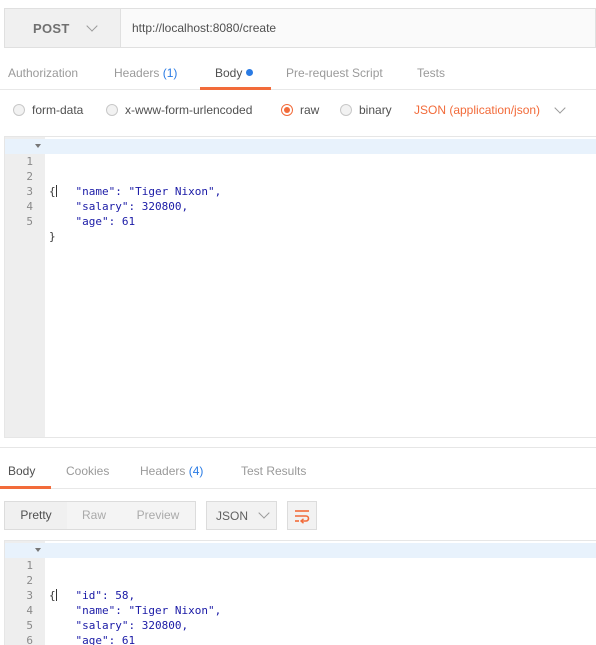  What do you see at coordinates (81, 632) in the screenshot?
I see `code-line: 5 "age": 61` at bounding box center [81, 632].